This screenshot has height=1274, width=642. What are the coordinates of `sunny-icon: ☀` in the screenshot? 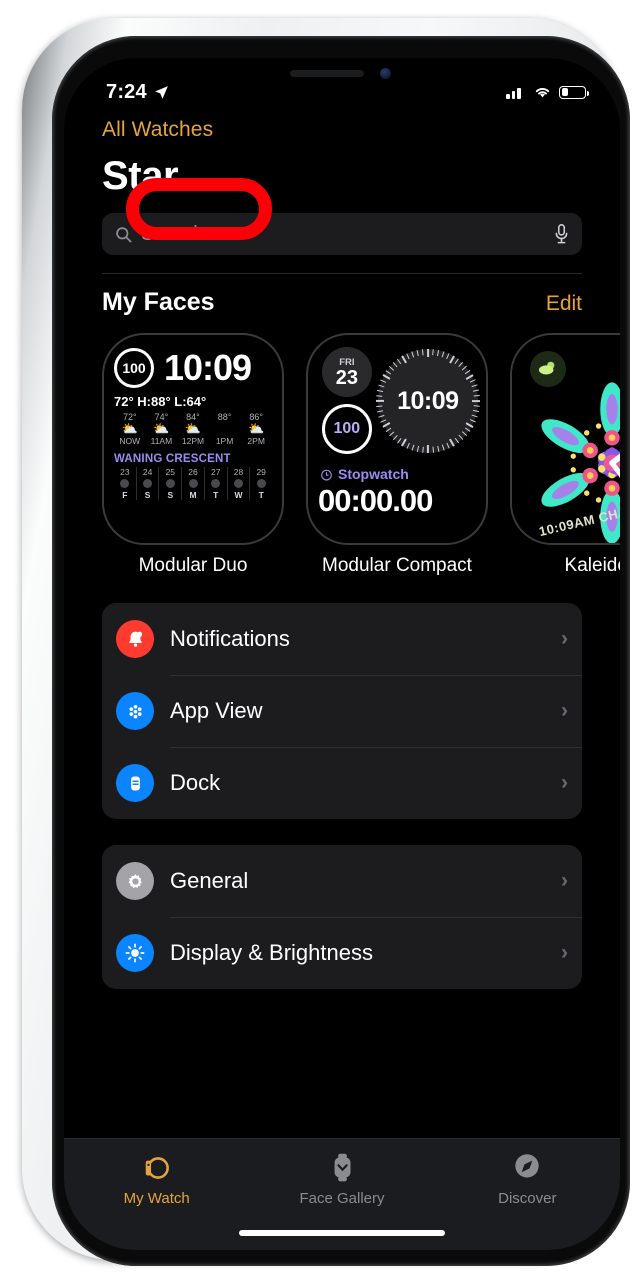 It's located at (224, 428).